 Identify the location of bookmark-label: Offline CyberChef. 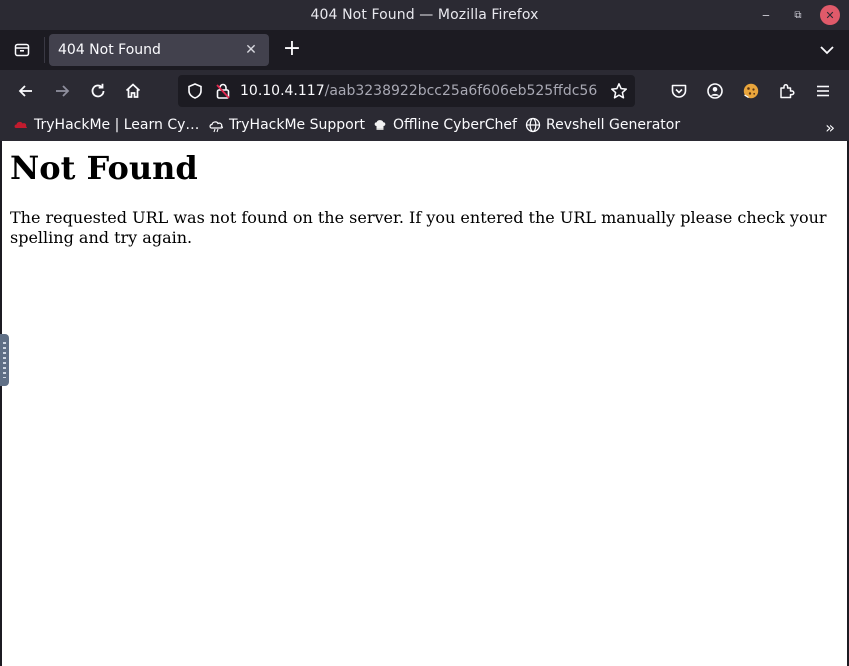
(455, 125).